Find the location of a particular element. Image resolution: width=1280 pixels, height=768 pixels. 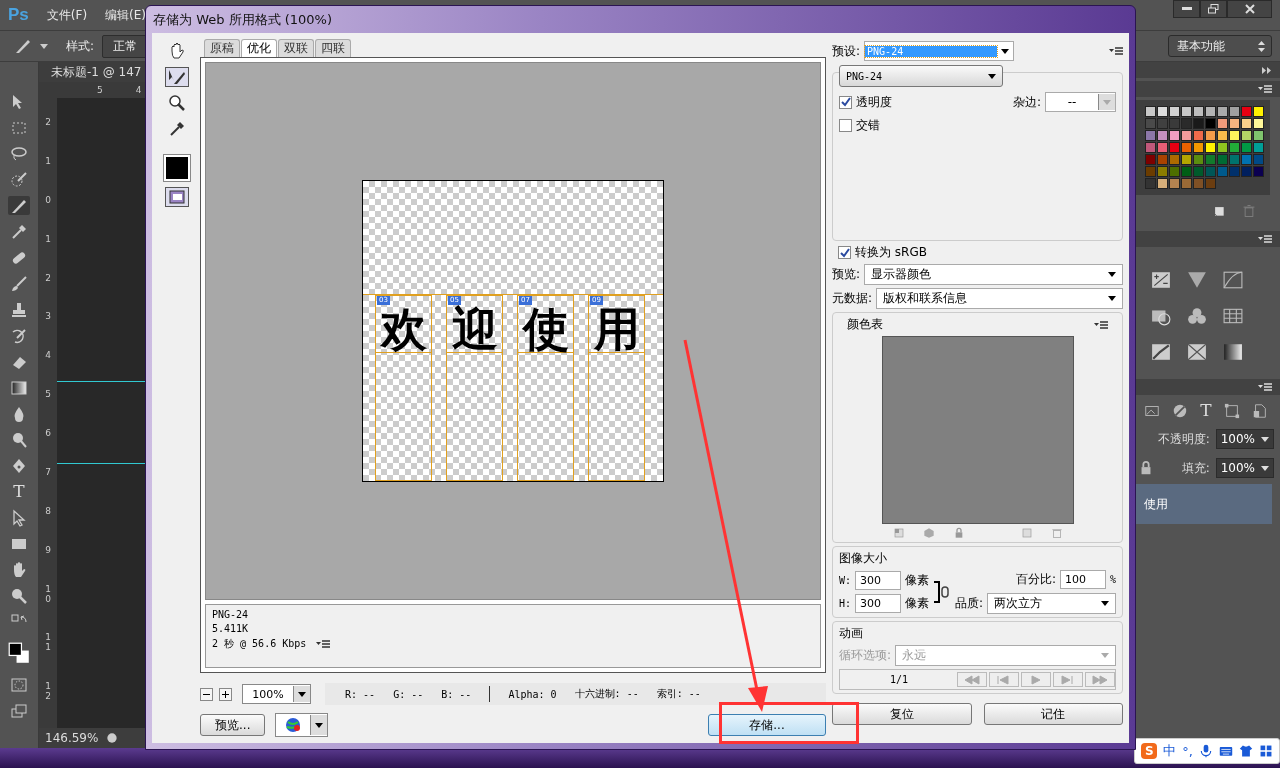

menu-item: 编辑(E) is located at coordinates (125, 15).